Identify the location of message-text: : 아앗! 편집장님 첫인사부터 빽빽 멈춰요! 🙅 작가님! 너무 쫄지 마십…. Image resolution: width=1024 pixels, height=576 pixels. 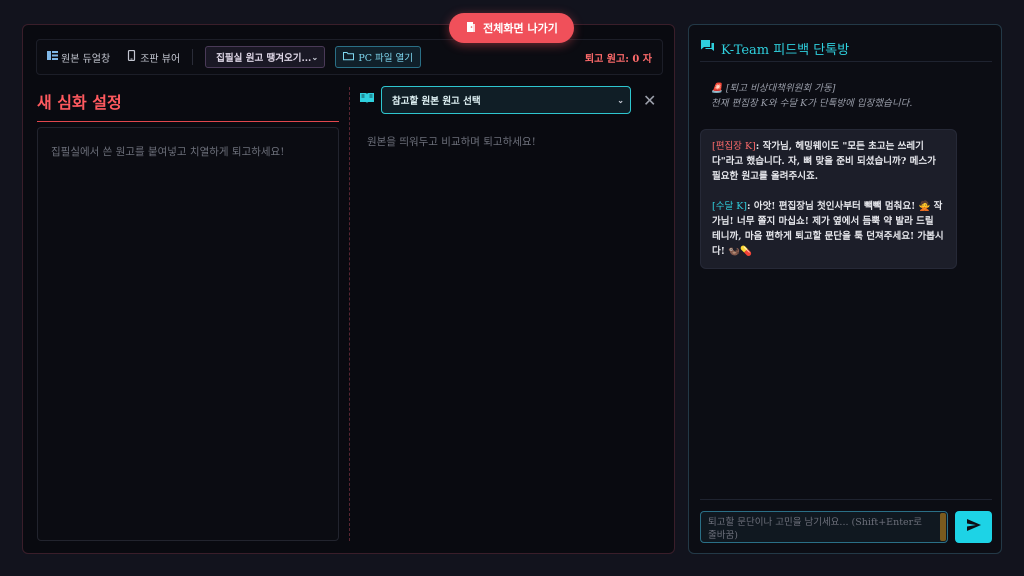
(828, 229).